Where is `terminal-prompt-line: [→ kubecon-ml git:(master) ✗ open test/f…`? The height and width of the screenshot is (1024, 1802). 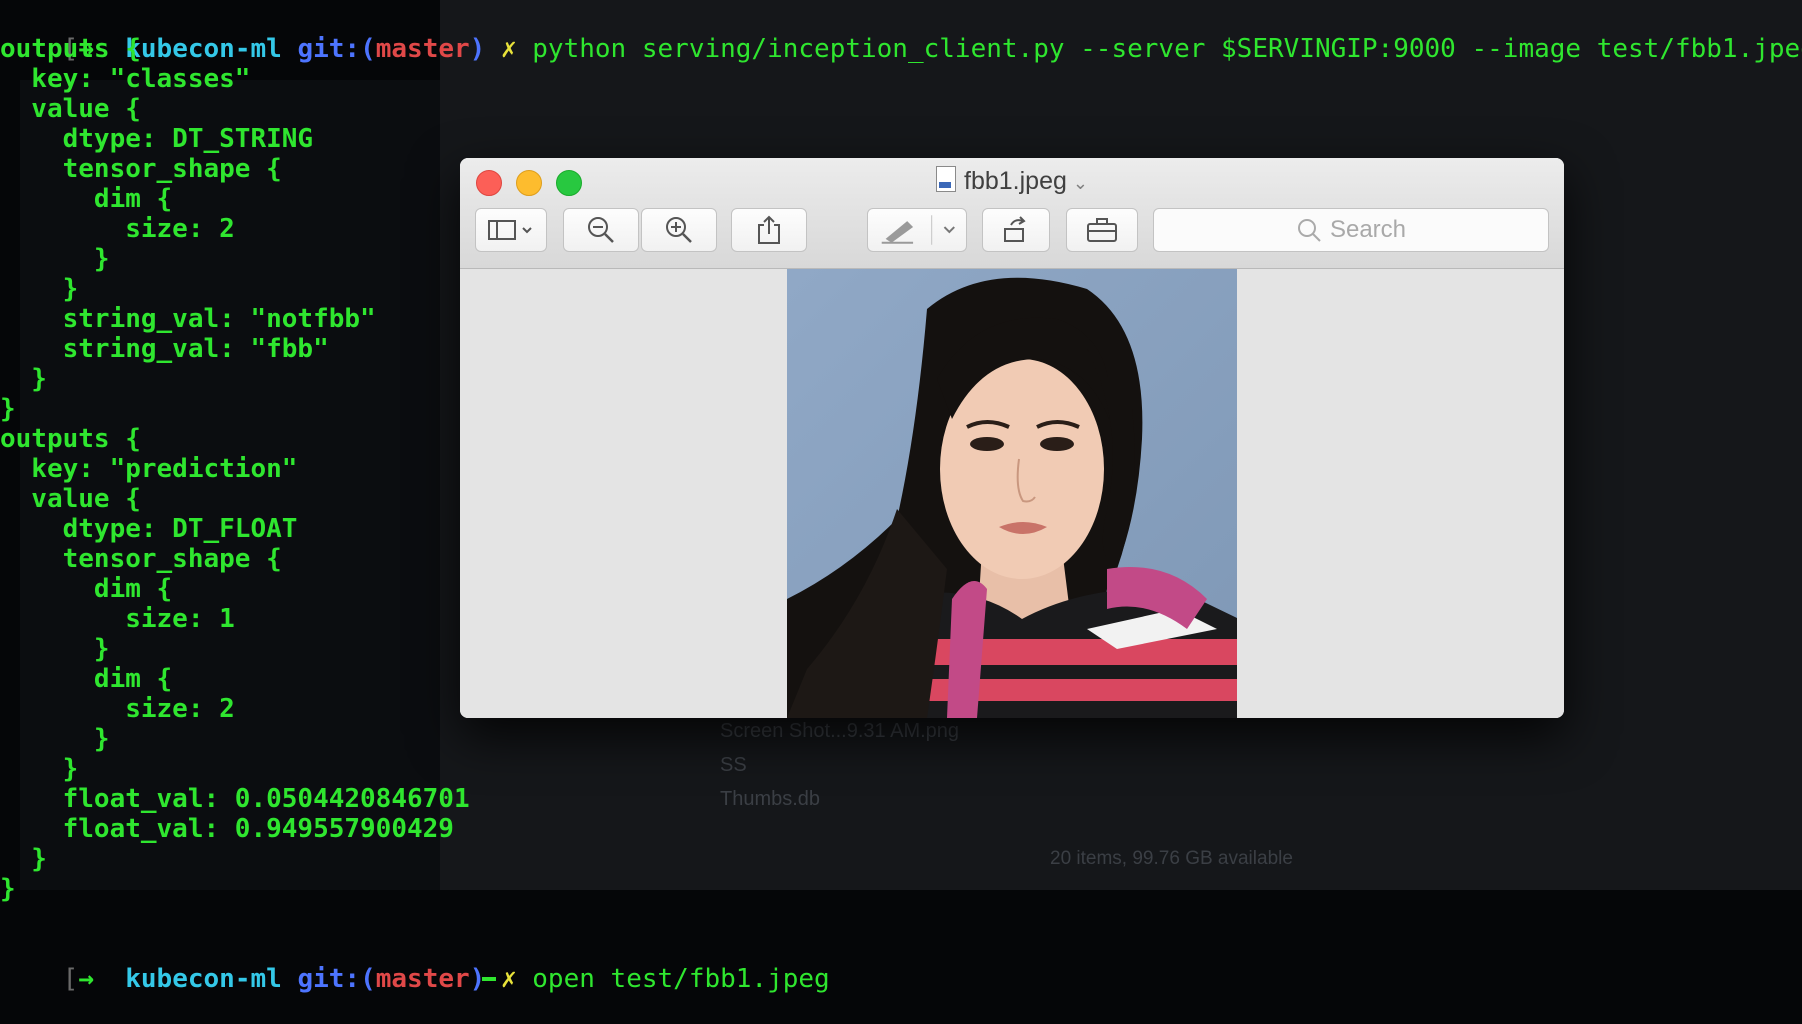 terminal-prompt-line: [→ kubecon-ml git:(master) ✗ open test/f… is located at coordinates (415, 964).